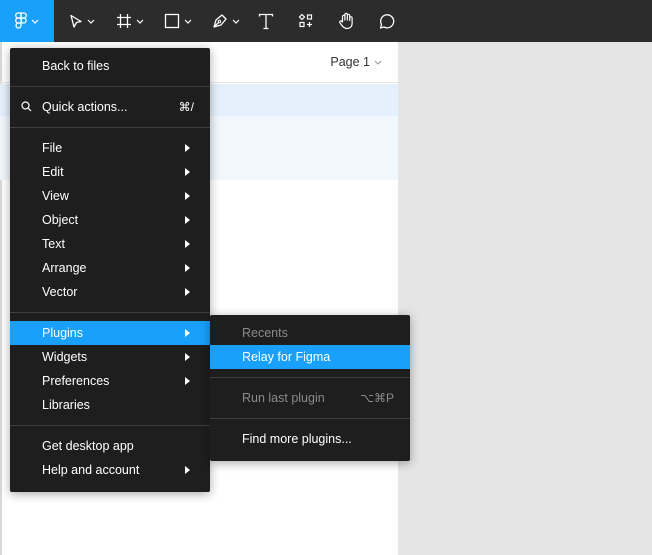 Image resolution: width=652 pixels, height=555 pixels. Describe the element at coordinates (110, 357) in the screenshot. I see `menu-item-widgets: Widgets` at that location.